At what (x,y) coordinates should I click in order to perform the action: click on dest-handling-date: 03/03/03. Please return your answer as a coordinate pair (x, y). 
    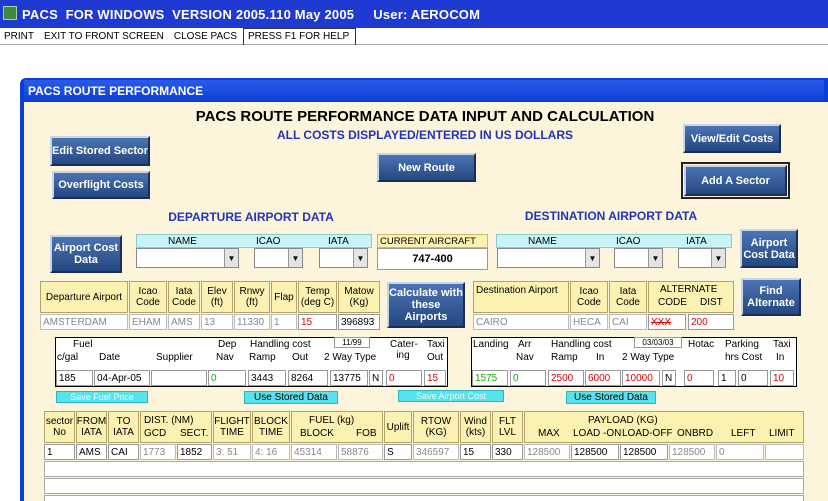
    Looking at the image, I should click on (658, 342).